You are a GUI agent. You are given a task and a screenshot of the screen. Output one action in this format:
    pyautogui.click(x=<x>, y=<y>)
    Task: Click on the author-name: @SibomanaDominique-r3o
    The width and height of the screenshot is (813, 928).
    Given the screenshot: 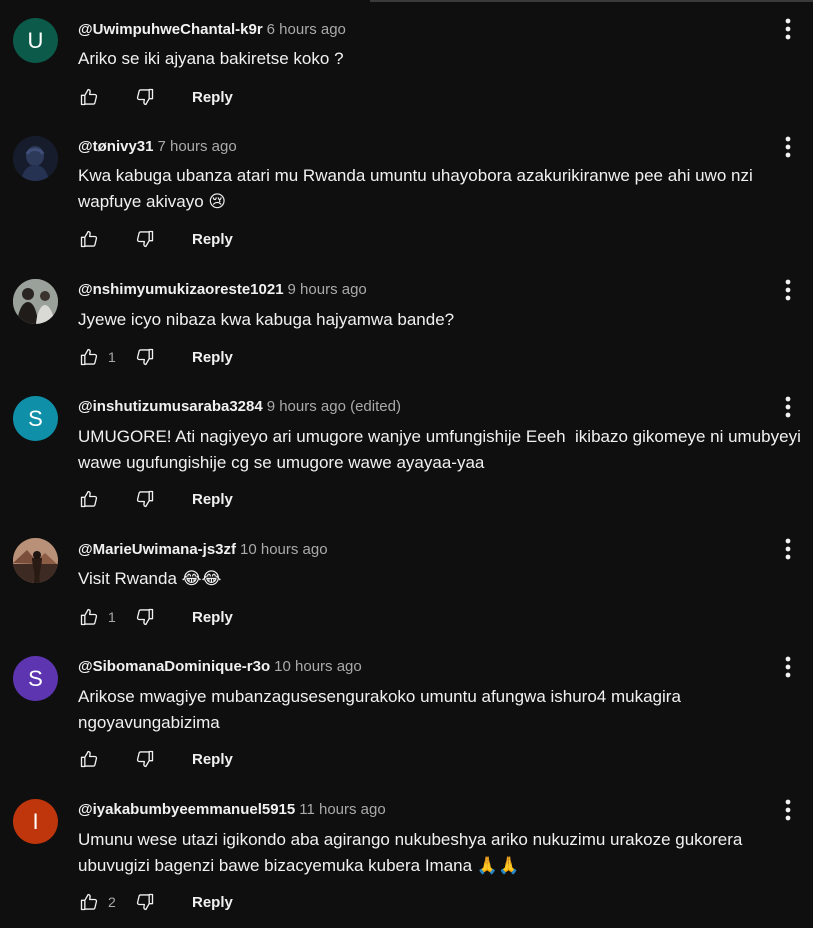 What is the action you would take?
    pyautogui.click(x=174, y=666)
    